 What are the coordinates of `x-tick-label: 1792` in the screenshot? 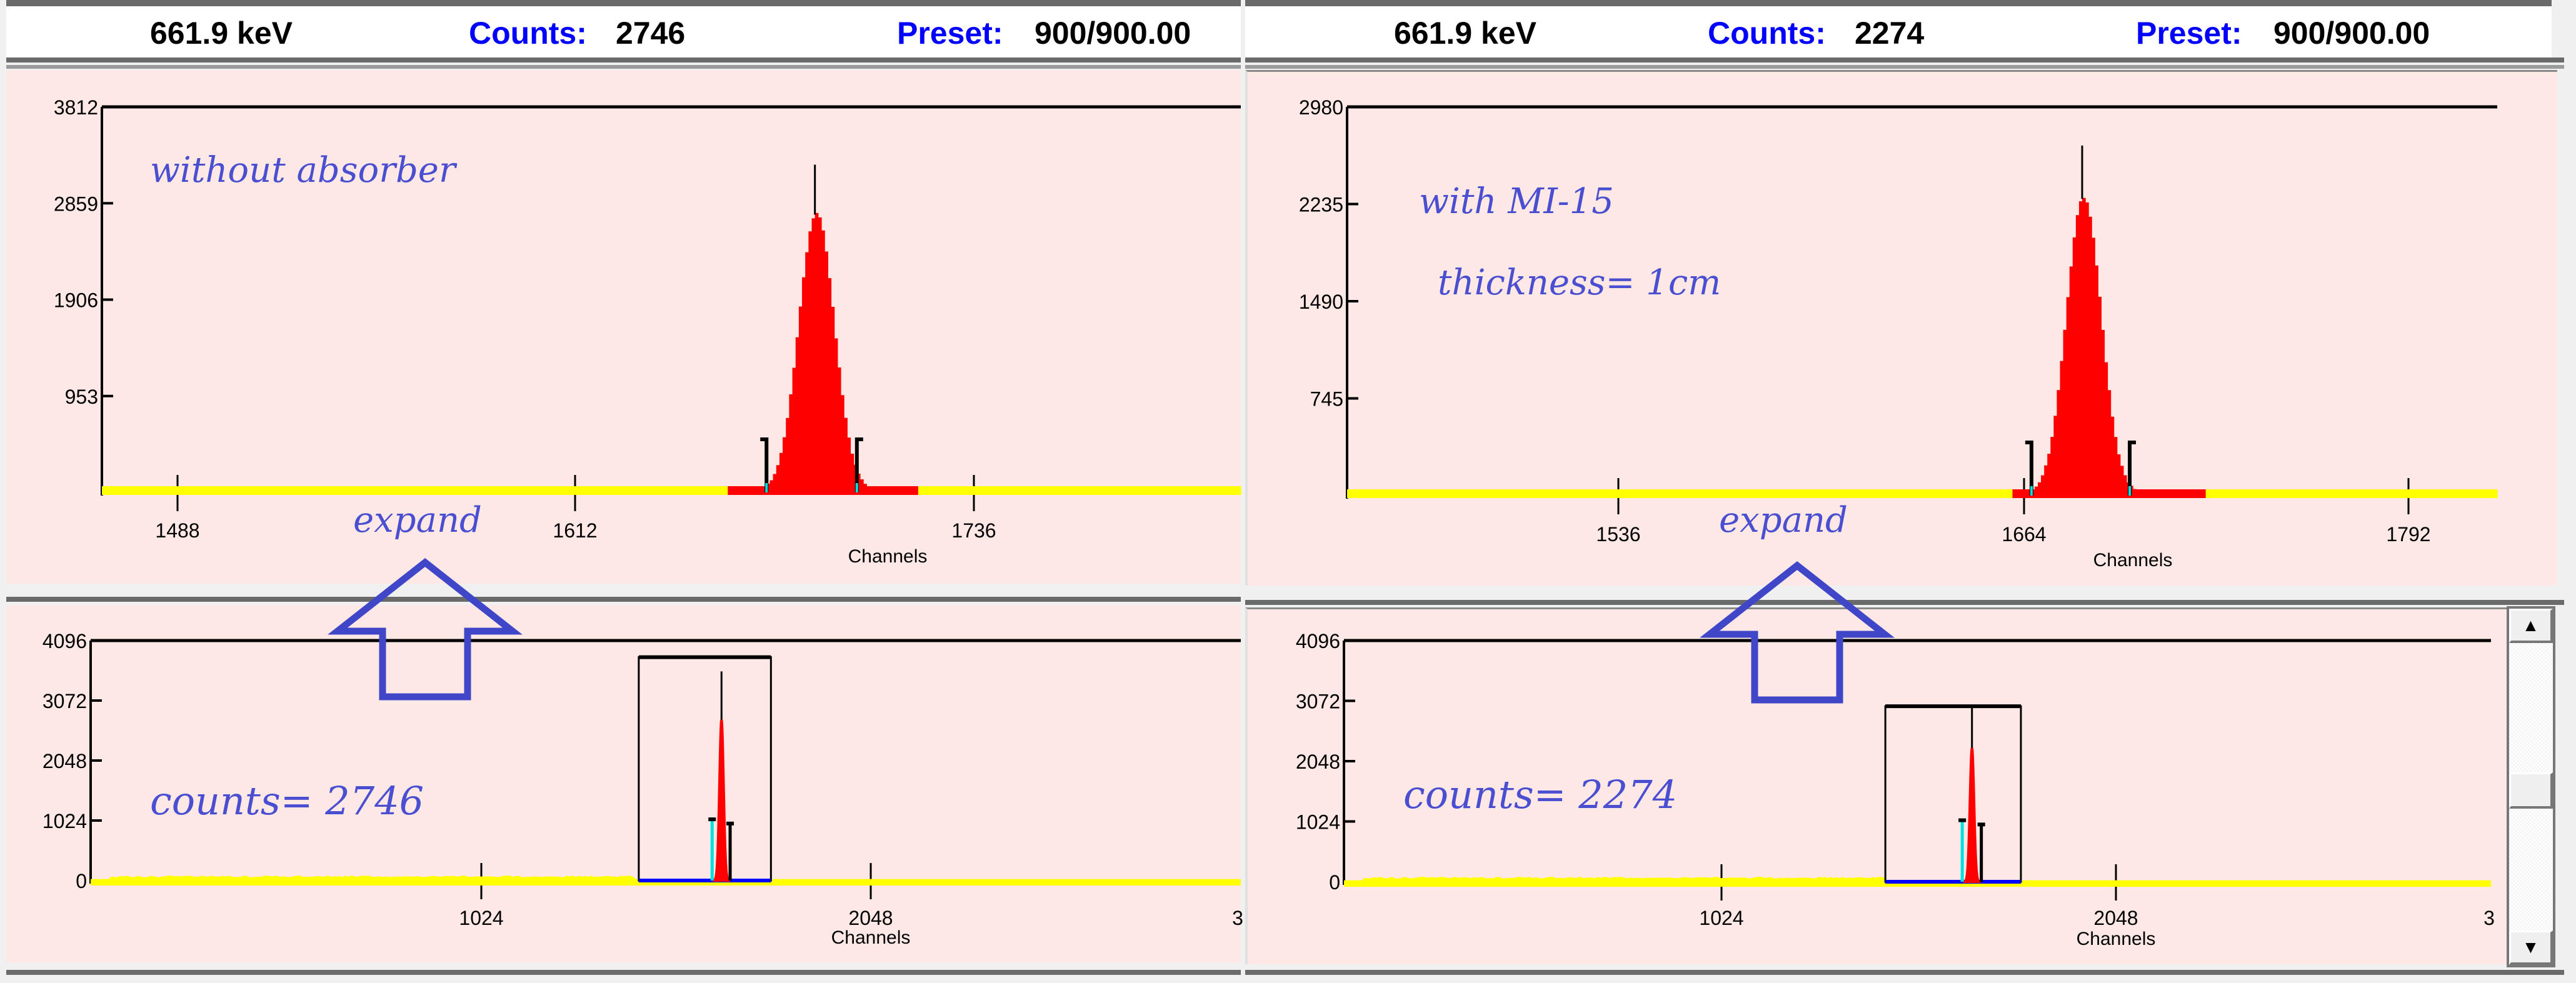 It's located at (2408, 534).